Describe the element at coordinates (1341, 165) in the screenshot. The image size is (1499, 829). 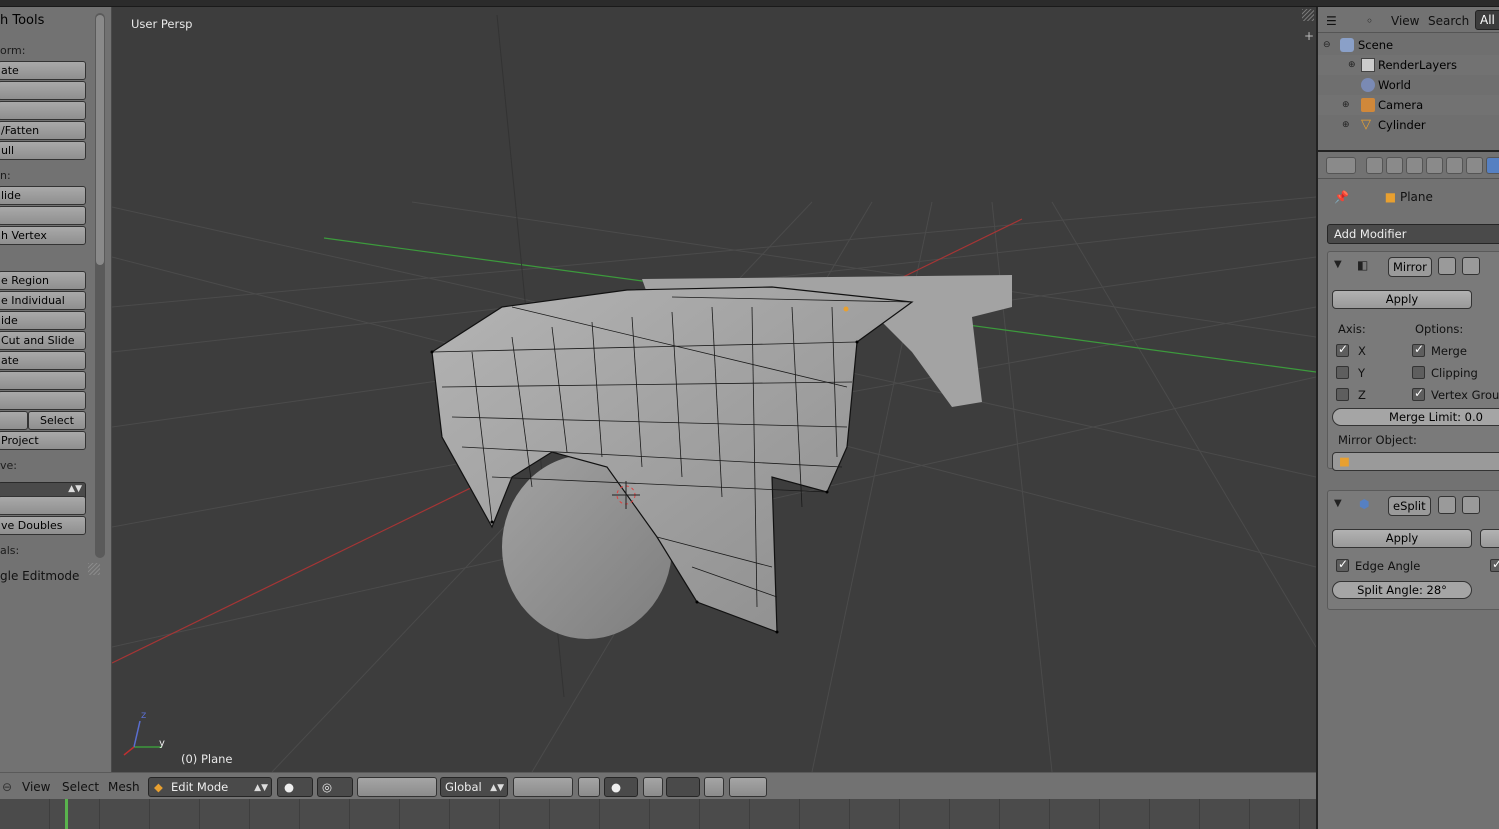
I see `editor-type-icon` at that location.